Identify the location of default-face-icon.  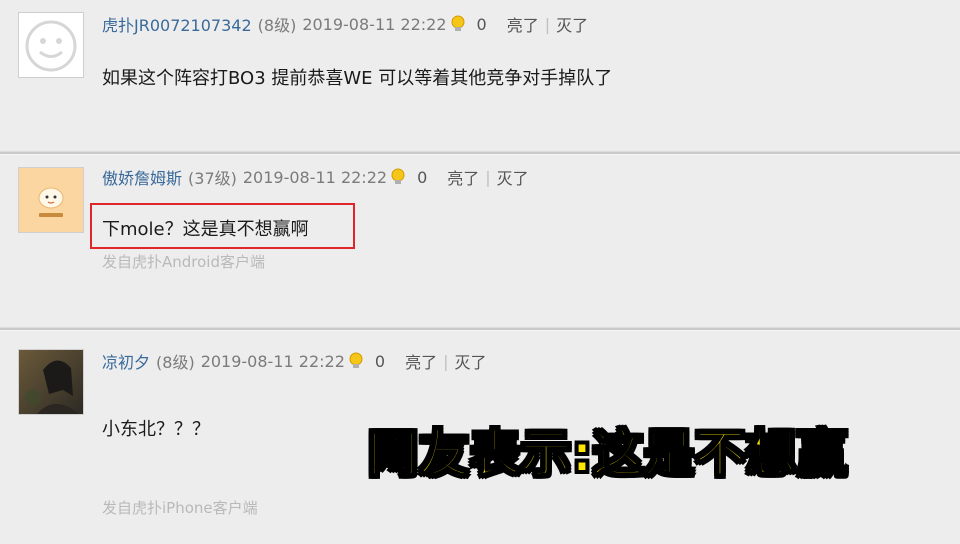
(51, 45).